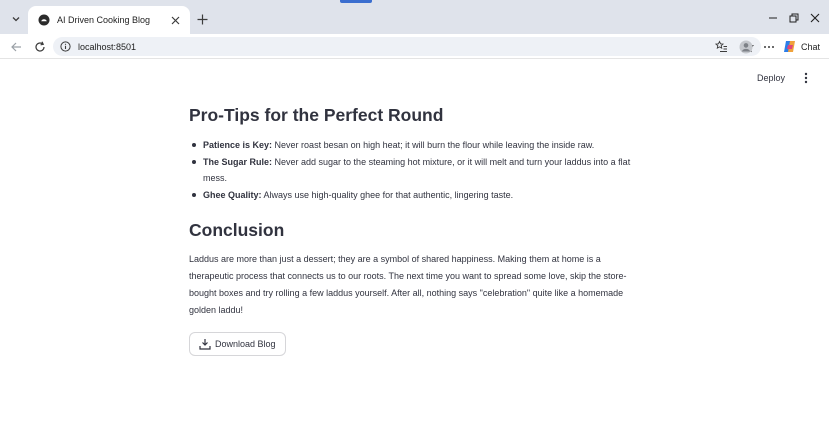  I want to click on download-label: Download Blog, so click(245, 344).